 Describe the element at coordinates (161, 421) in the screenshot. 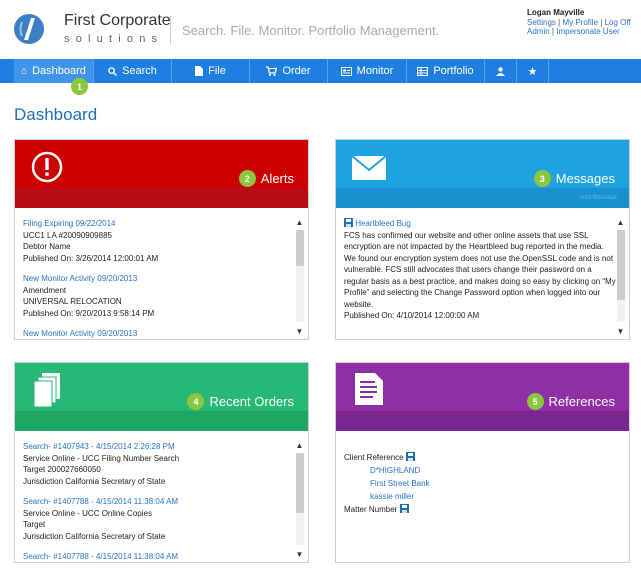

I see `orders-band` at that location.